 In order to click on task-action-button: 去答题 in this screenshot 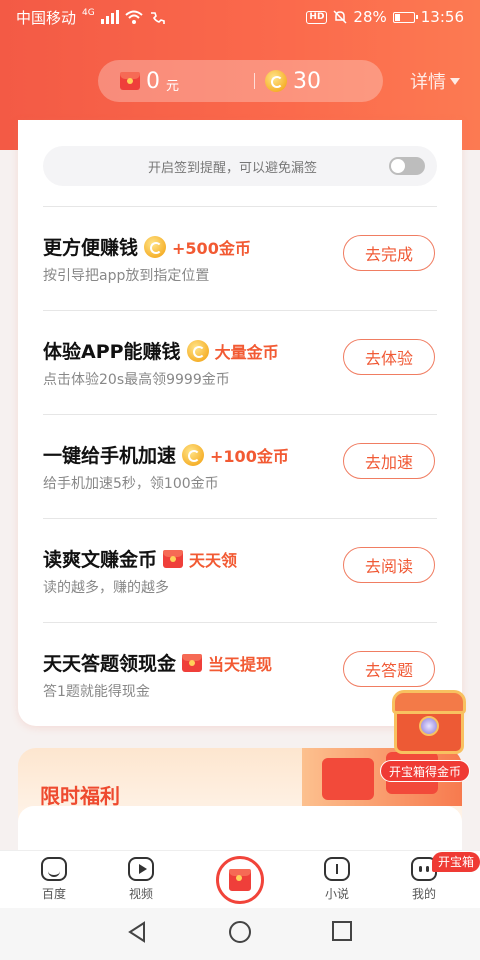, I will do `click(389, 669)`.